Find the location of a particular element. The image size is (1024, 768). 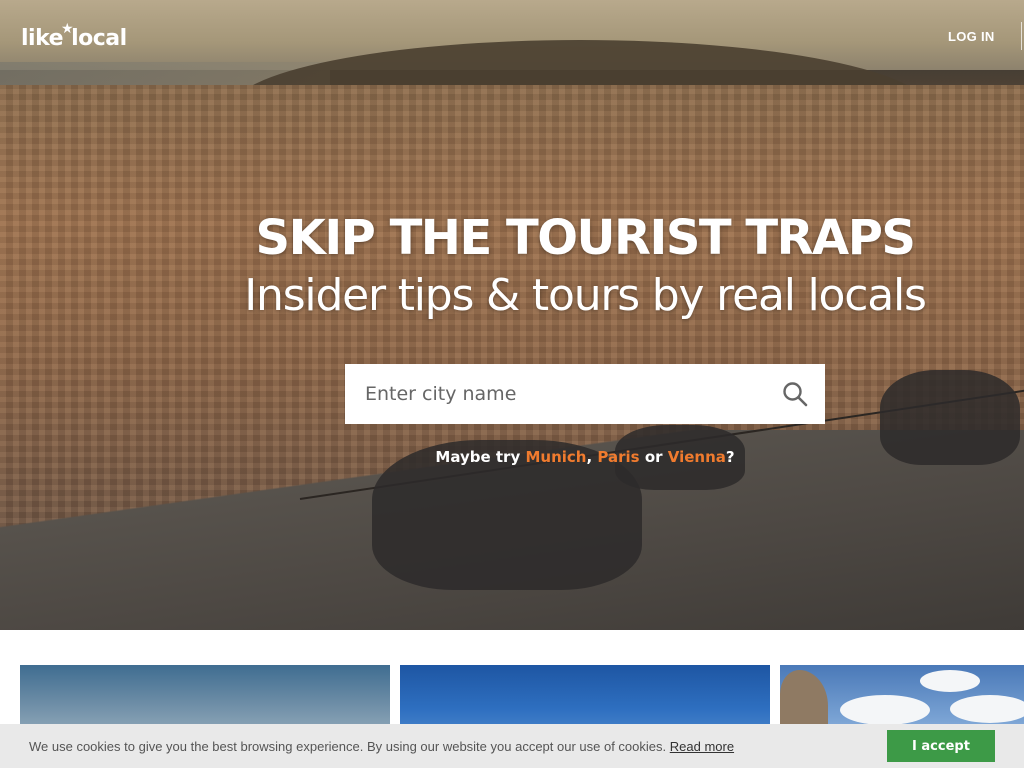

city-search-box is located at coordinates (585, 394).